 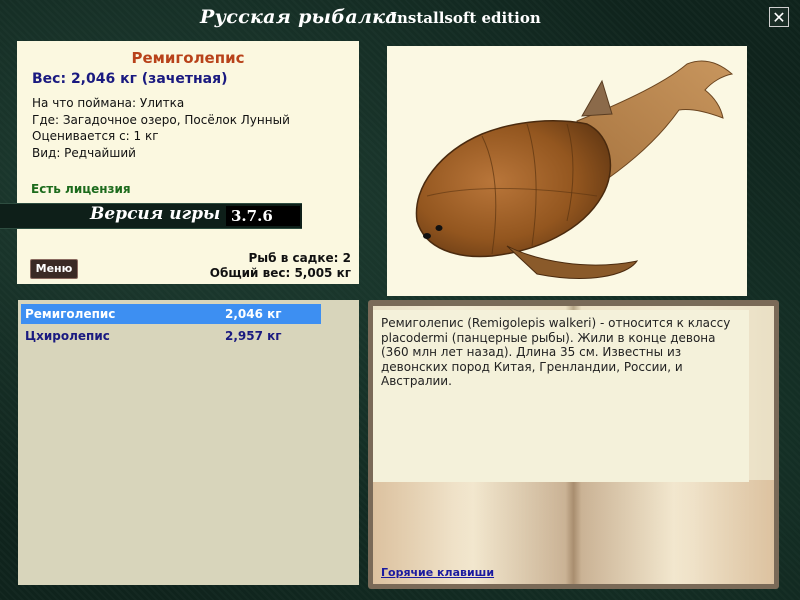 I want to click on version-bar: Версия игры 3.7.6, so click(x=151, y=216).